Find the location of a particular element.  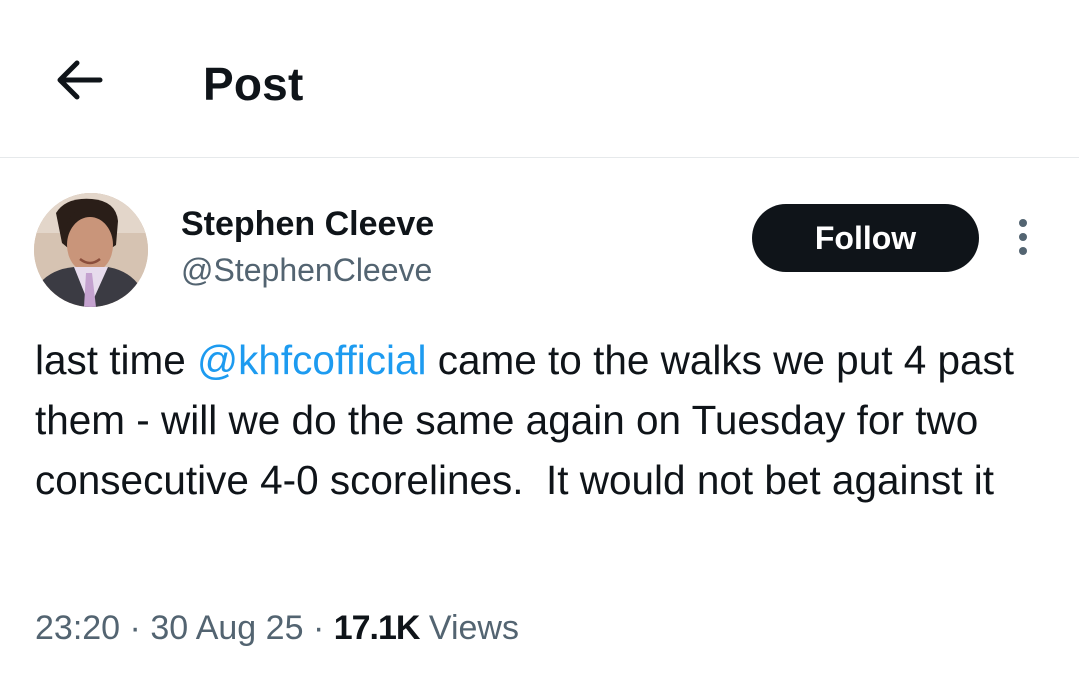

arrow-left-icon is located at coordinates (80, 80).